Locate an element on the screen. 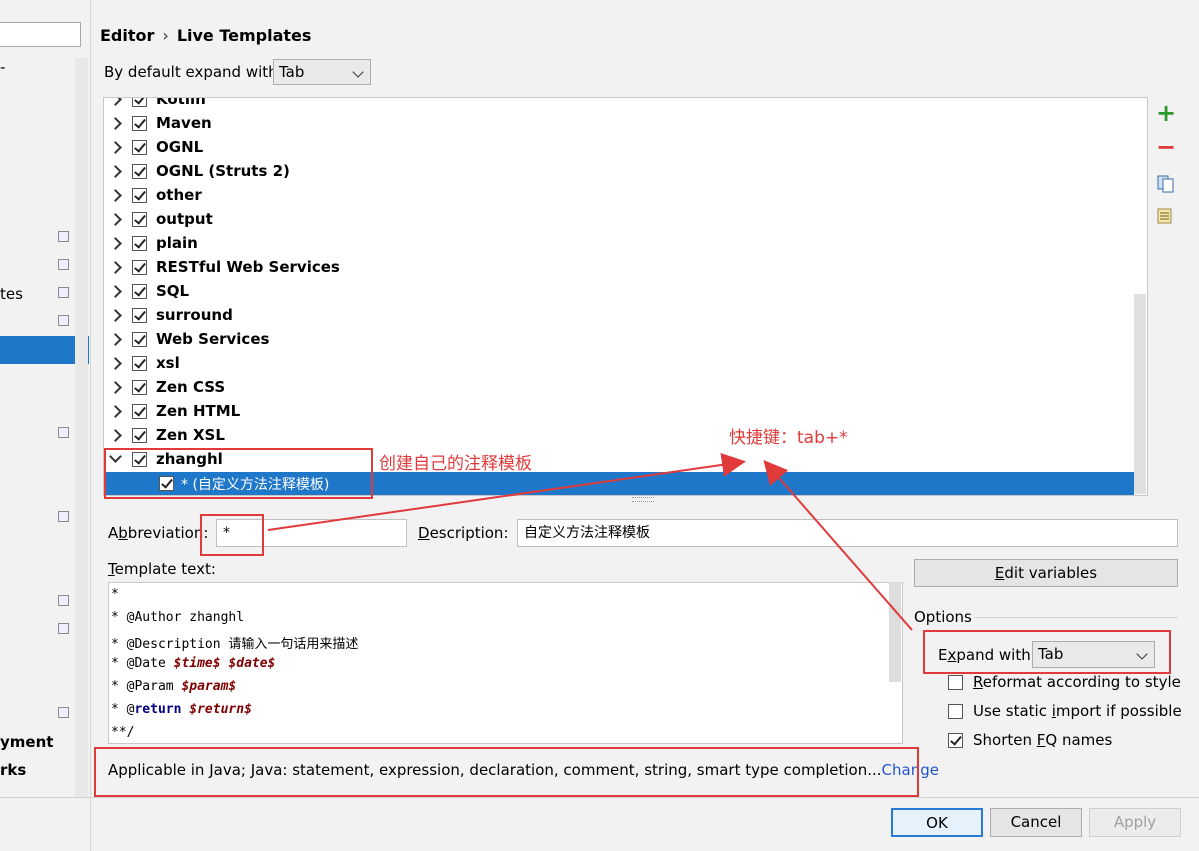 The width and height of the screenshot is (1199, 851). arrow-abbreviation is located at coordinates (506, 491).